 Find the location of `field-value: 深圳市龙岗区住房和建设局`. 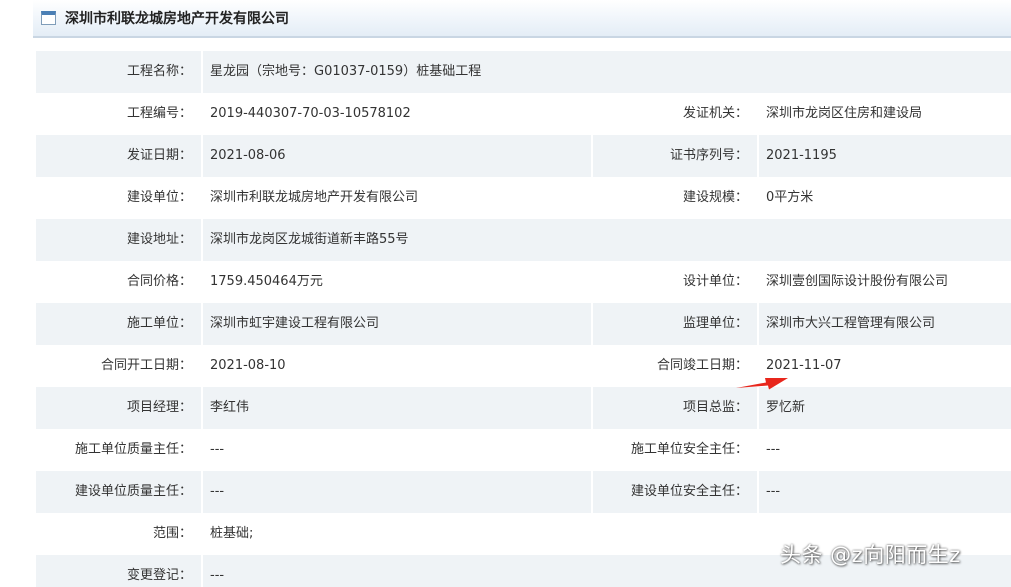

field-value: 深圳市龙岗区住房和建设局 is located at coordinates (844, 113).